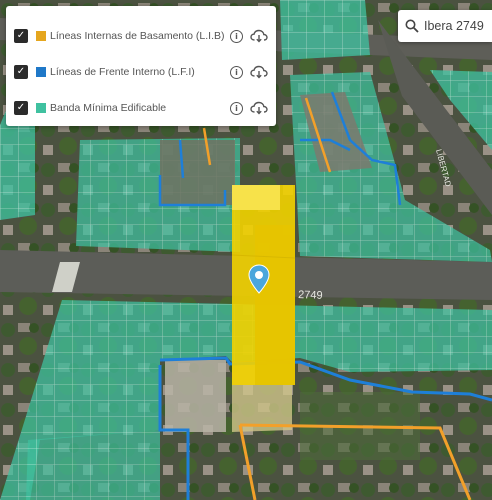 The image size is (492, 500). Describe the element at coordinates (21, 36) in the screenshot. I see `layer-checkbox-lib: ✓` at that location.